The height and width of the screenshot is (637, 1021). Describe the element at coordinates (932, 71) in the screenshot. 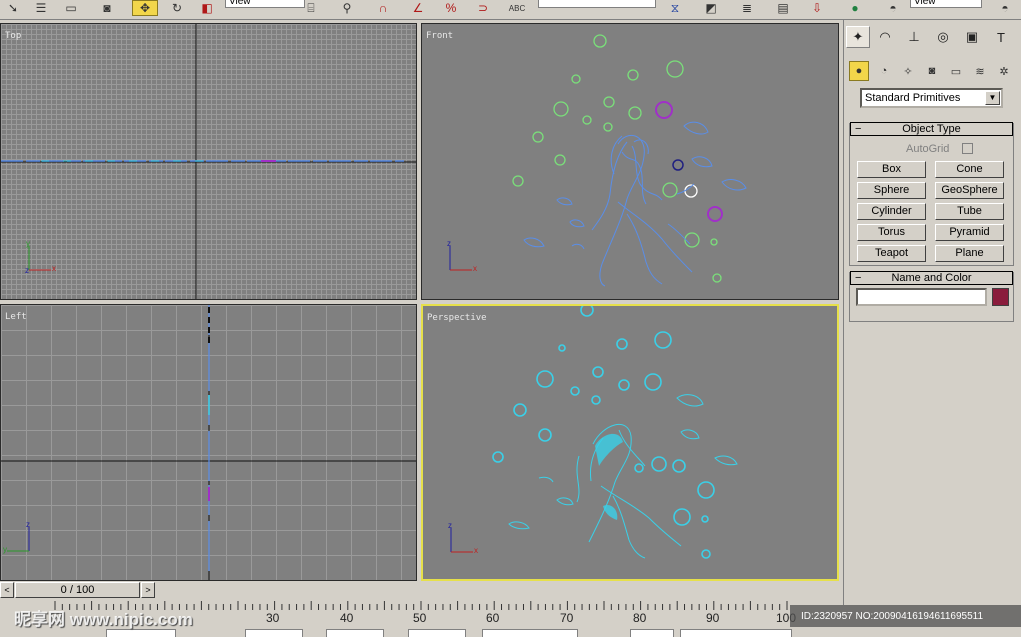

I see `cameras-icon: ◙` at that location.